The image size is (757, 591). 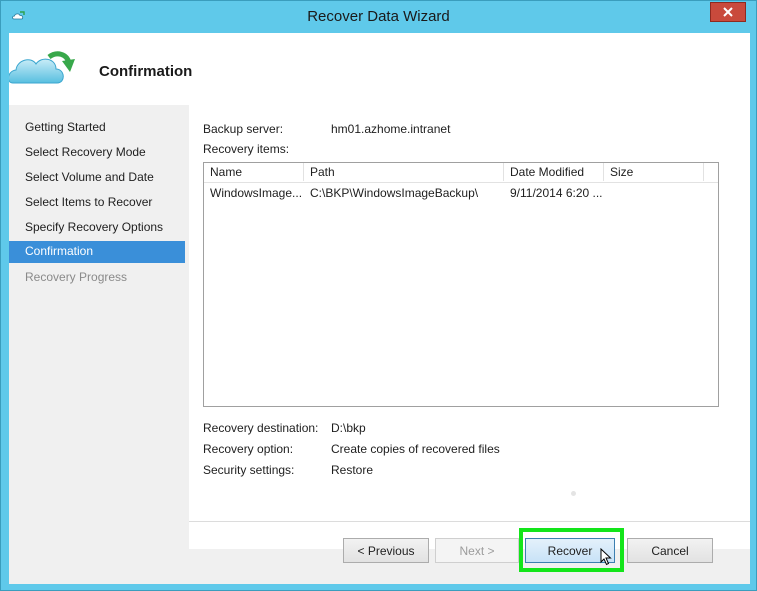 What do you see at coordinates (97, 177) in the screenshot?
I see `step-select-volume-and-date: Select Volume and Date` at bounding box center [97, 177].